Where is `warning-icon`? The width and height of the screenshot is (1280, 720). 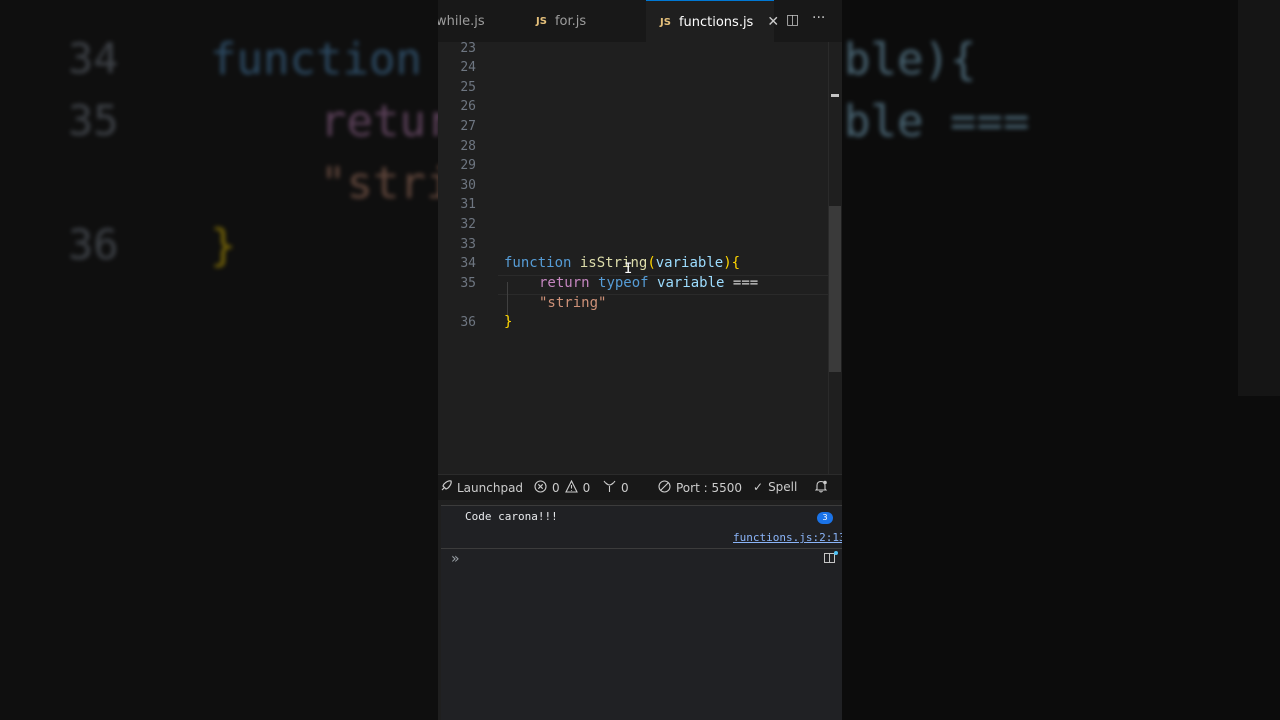 warning-icon is located at coordinates (571, 487).